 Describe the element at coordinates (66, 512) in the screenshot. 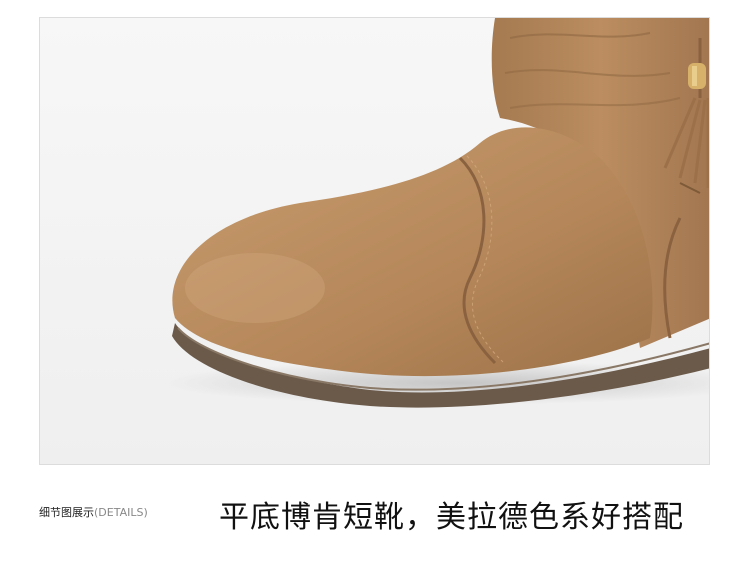

I see `details-label-cn: 细节图展示` at that location.